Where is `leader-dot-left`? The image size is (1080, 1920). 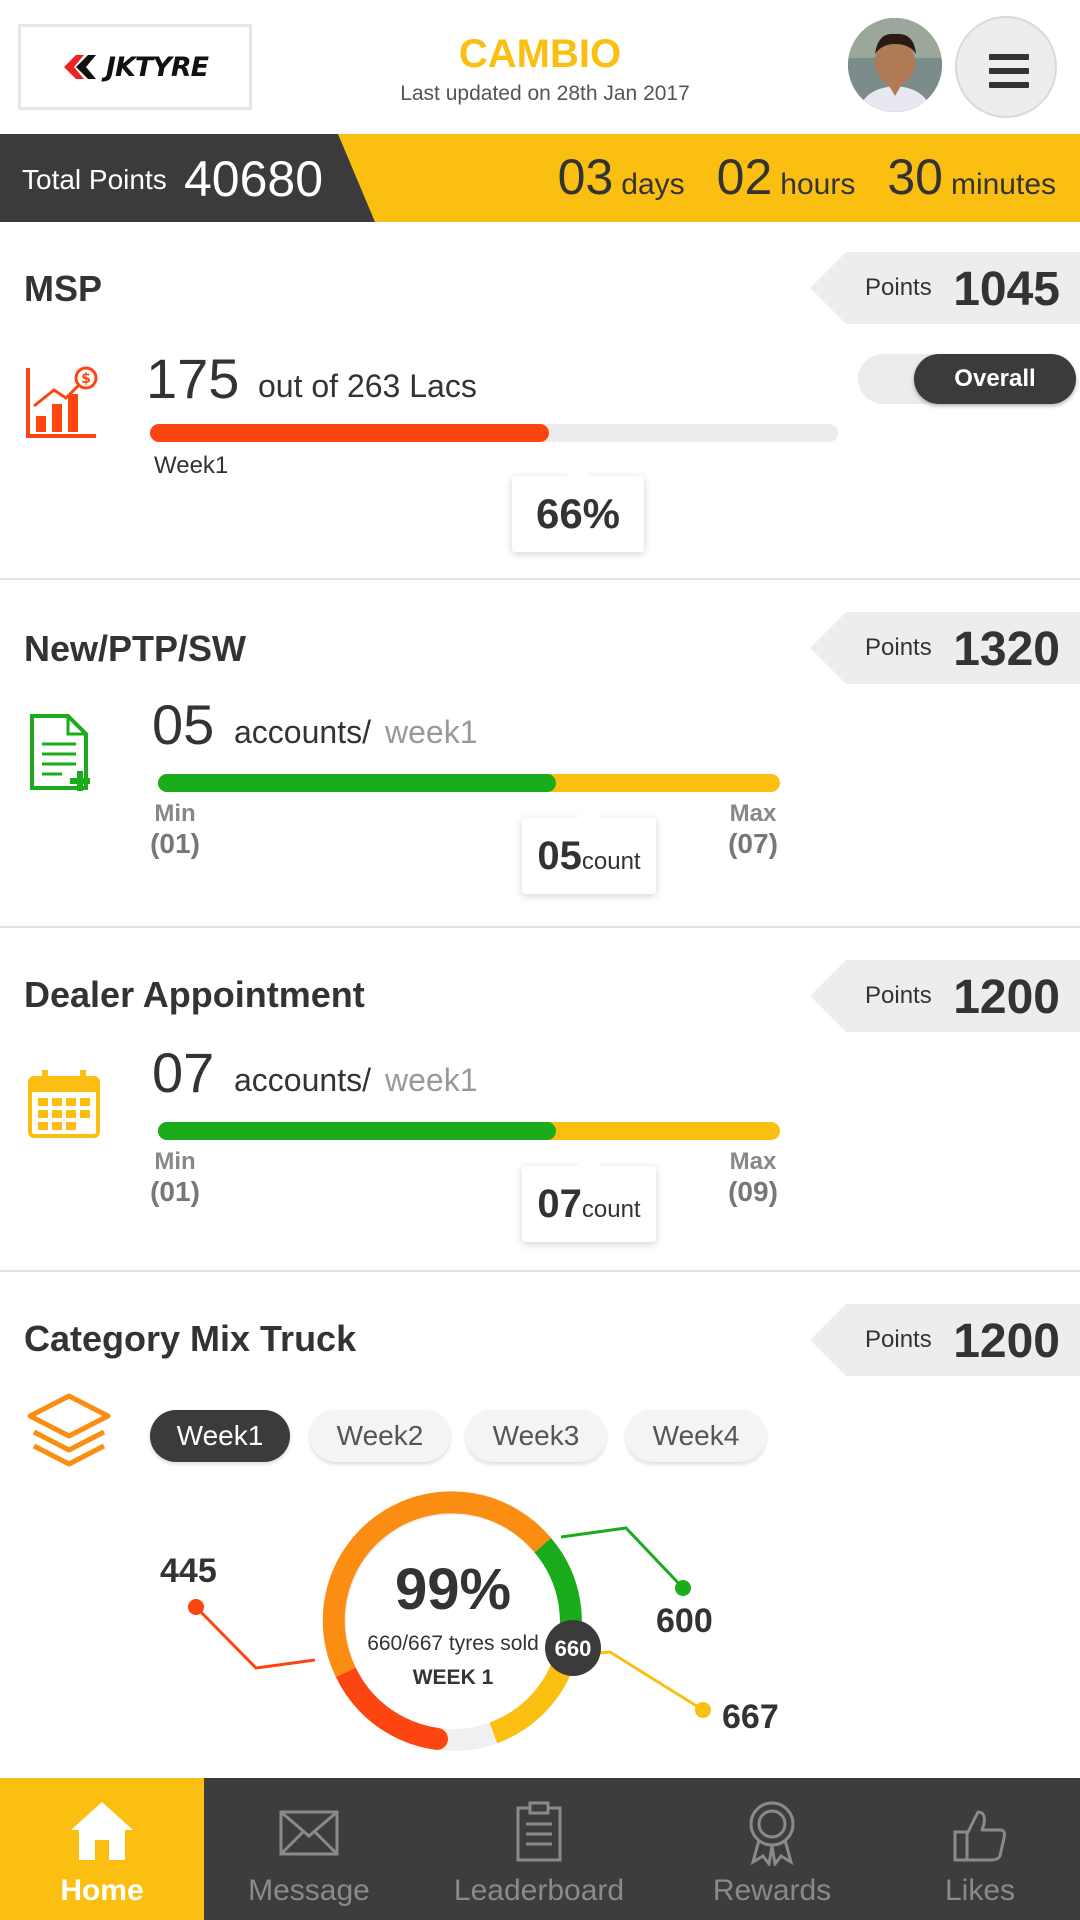 leader-dot-left is located at coordinates (196, 1607).